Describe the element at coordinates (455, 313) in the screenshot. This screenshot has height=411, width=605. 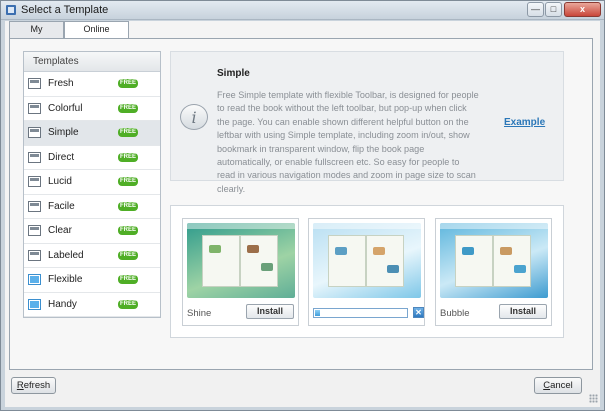
I see `template-name: Bubble` at that location.